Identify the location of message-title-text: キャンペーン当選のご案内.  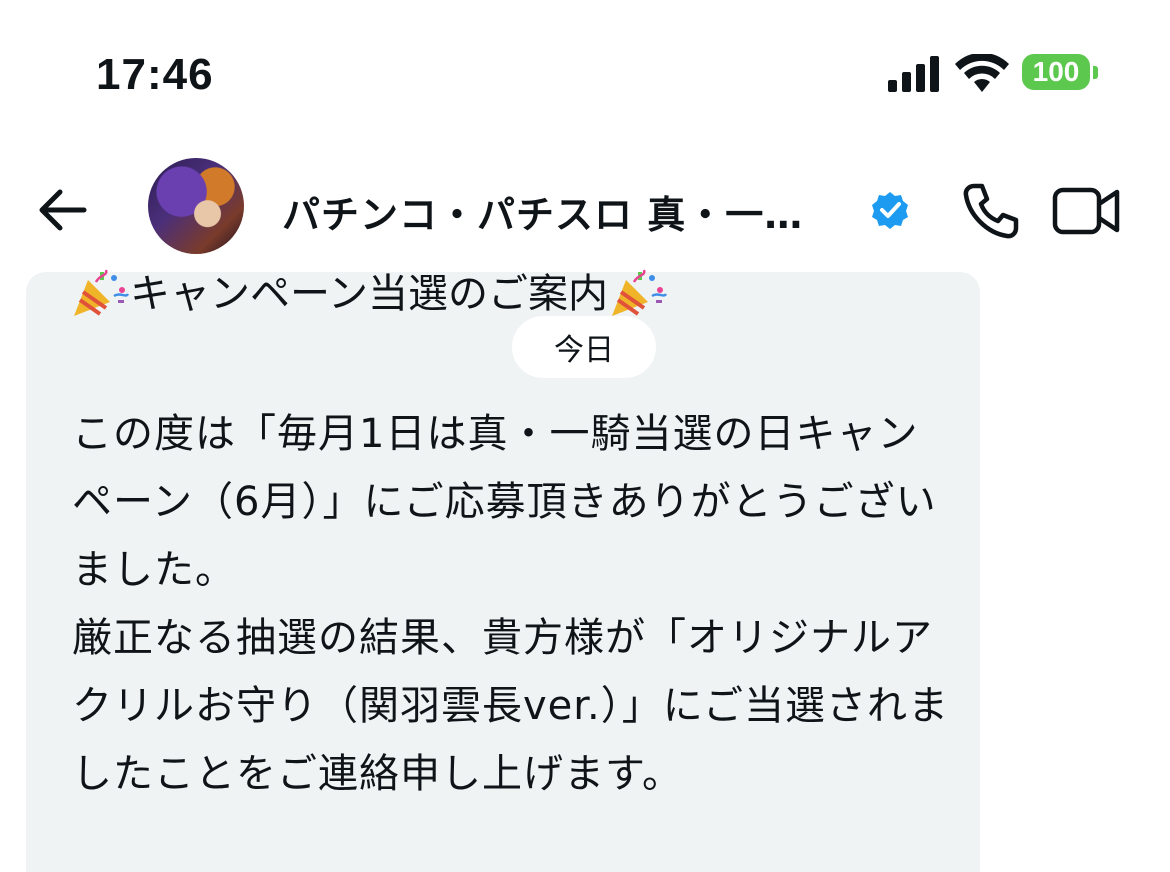
(369, 294).